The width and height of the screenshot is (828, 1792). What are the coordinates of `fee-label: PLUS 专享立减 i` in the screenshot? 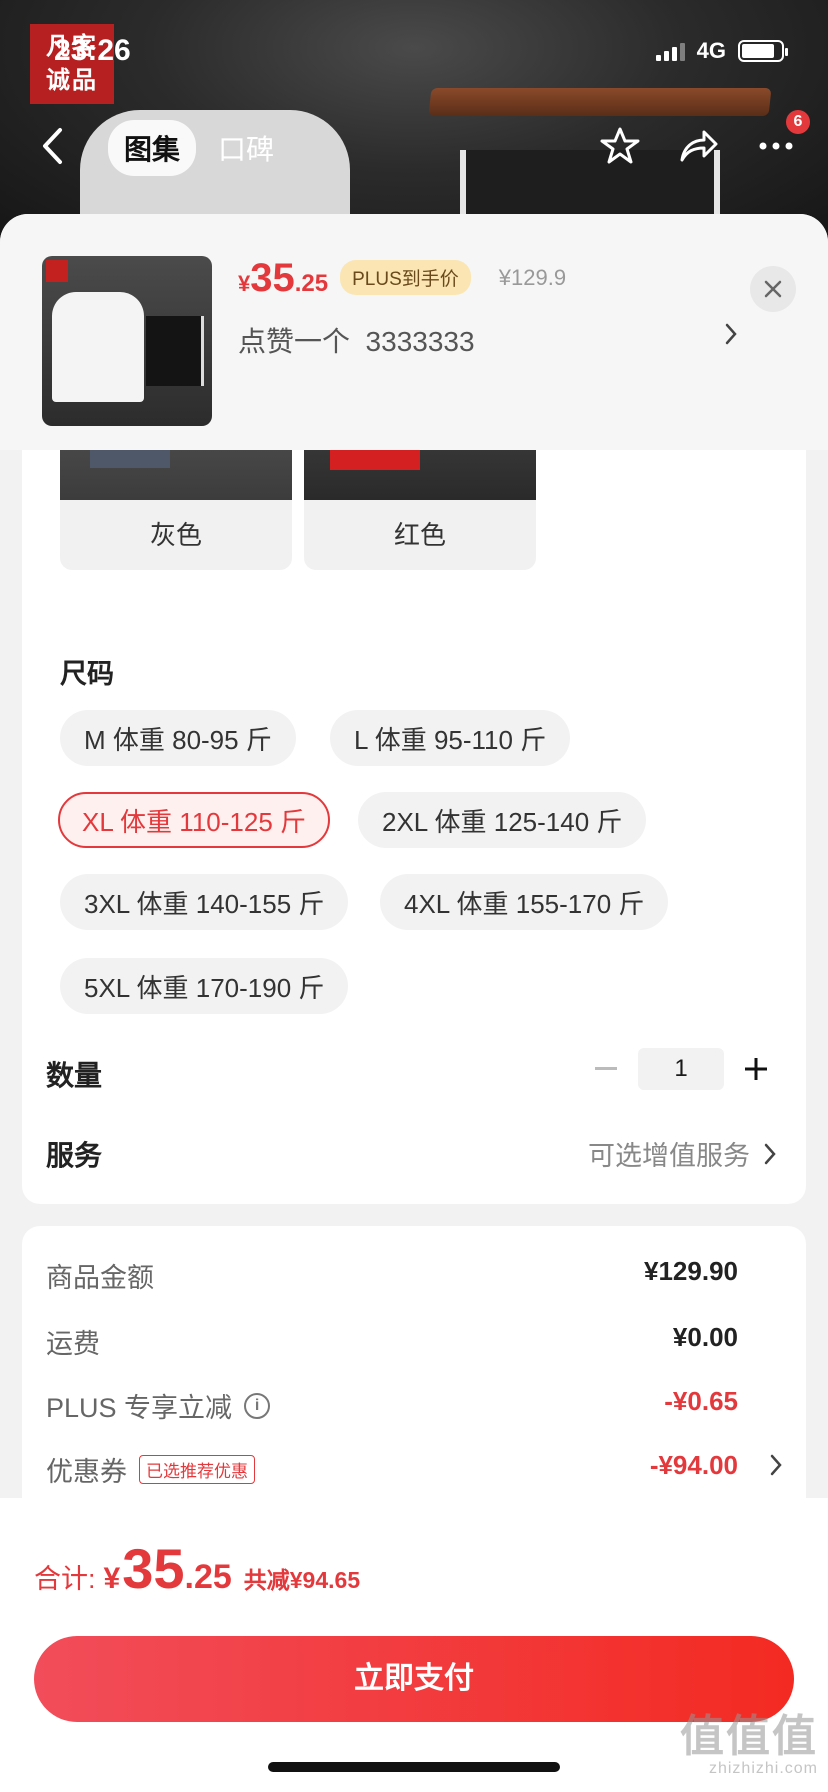 It's located at (158, 1405).